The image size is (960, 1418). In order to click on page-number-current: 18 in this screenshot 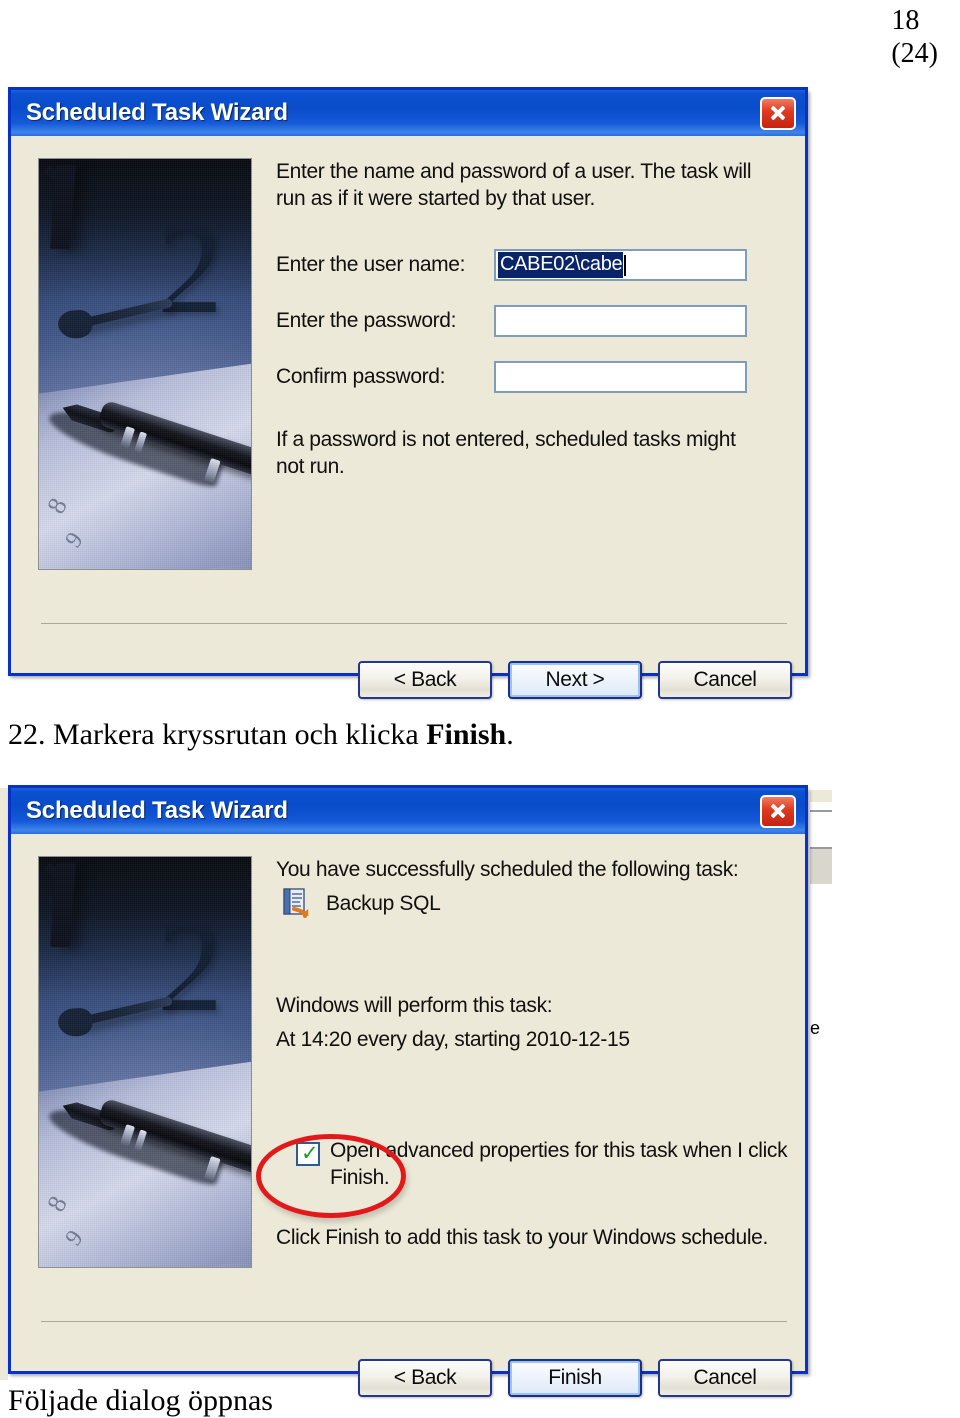, I will do `click(905, 20)`.